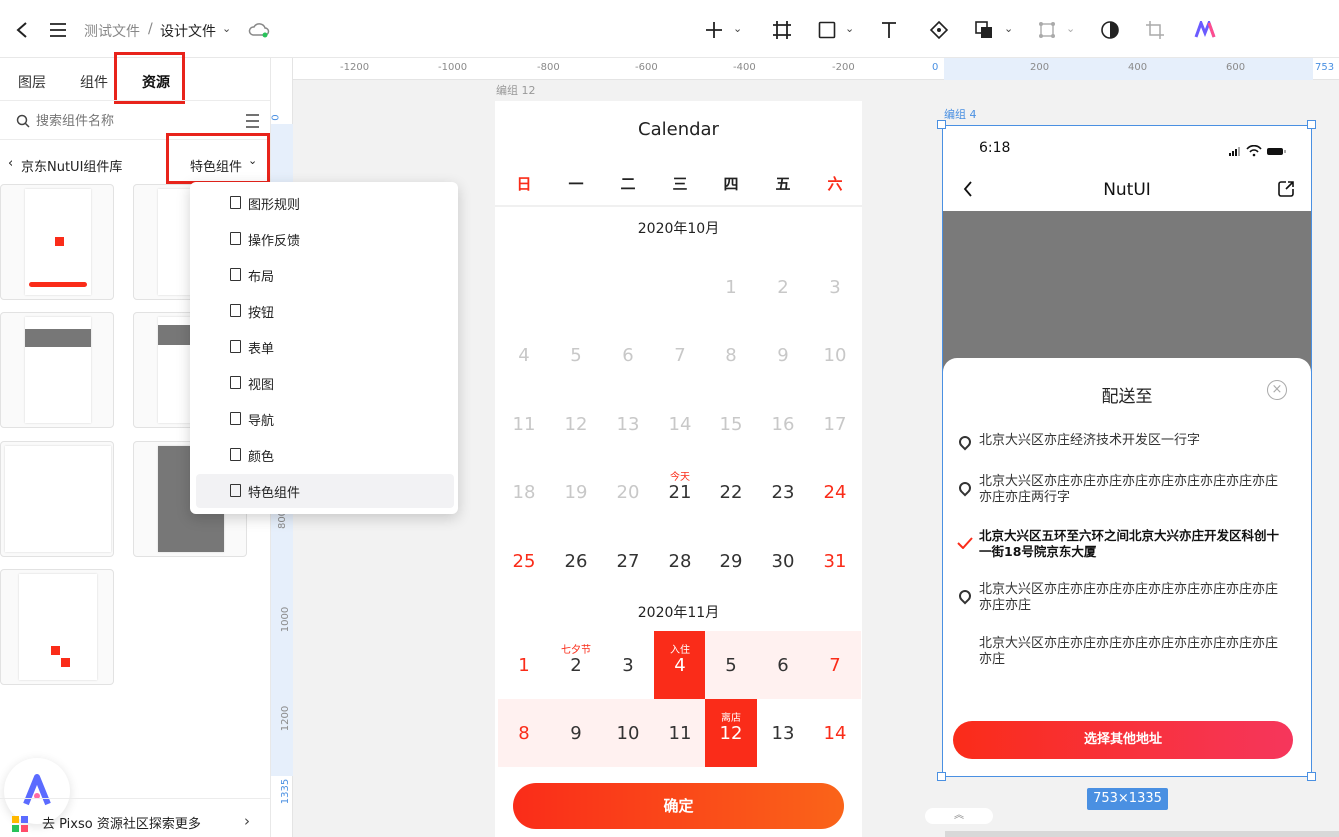 The width and height of the screenshot is (1339, 837). Describe the element at coordinates (782, 30) in the screenshot. I see `frame-tool-icon` at that location.